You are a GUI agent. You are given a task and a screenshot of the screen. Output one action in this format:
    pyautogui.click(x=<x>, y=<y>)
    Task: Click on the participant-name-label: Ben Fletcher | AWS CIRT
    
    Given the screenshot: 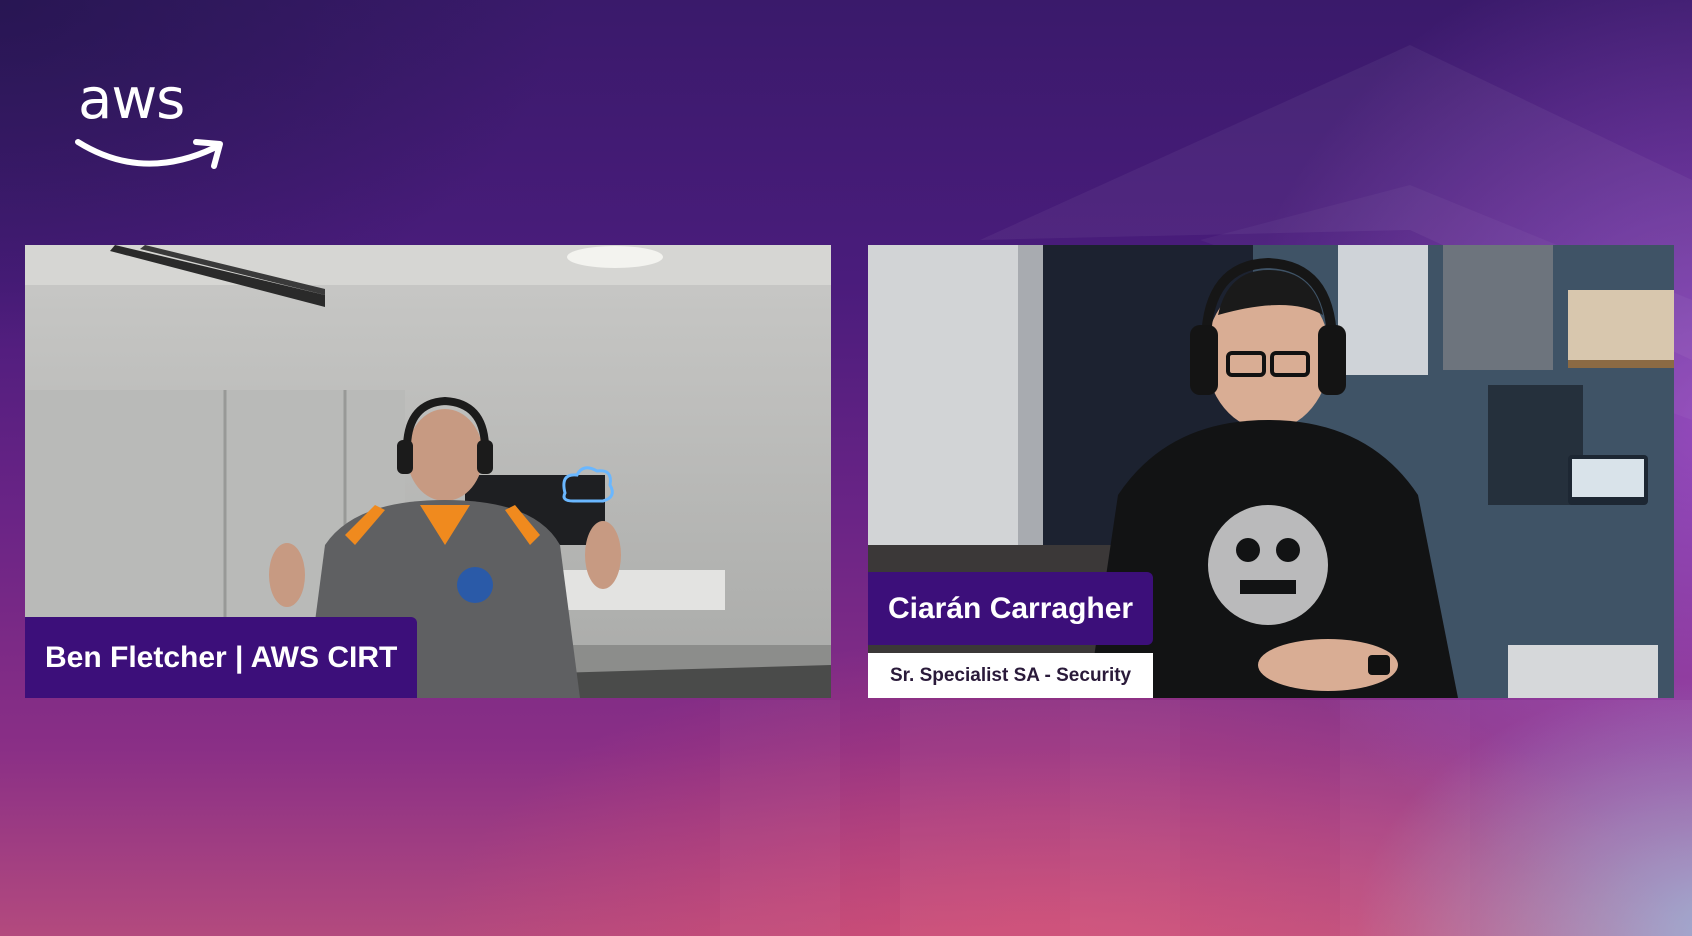 What is the action you would take?
    pyautogui.click(x=221, y=657)
    